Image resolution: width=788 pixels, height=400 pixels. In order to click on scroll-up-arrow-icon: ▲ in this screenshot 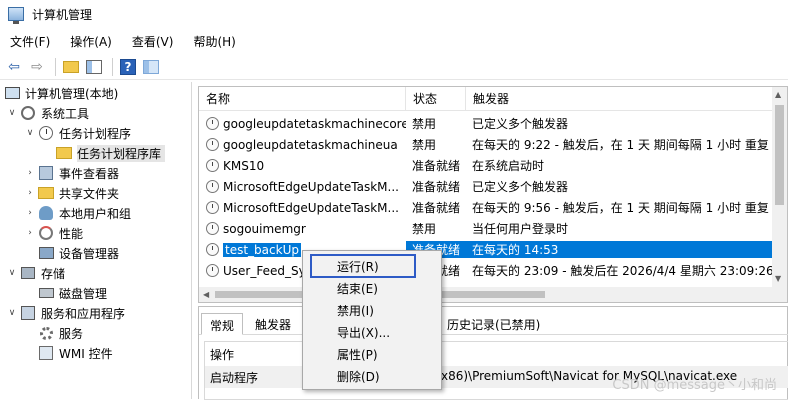, I will do `click(778, 94)`.